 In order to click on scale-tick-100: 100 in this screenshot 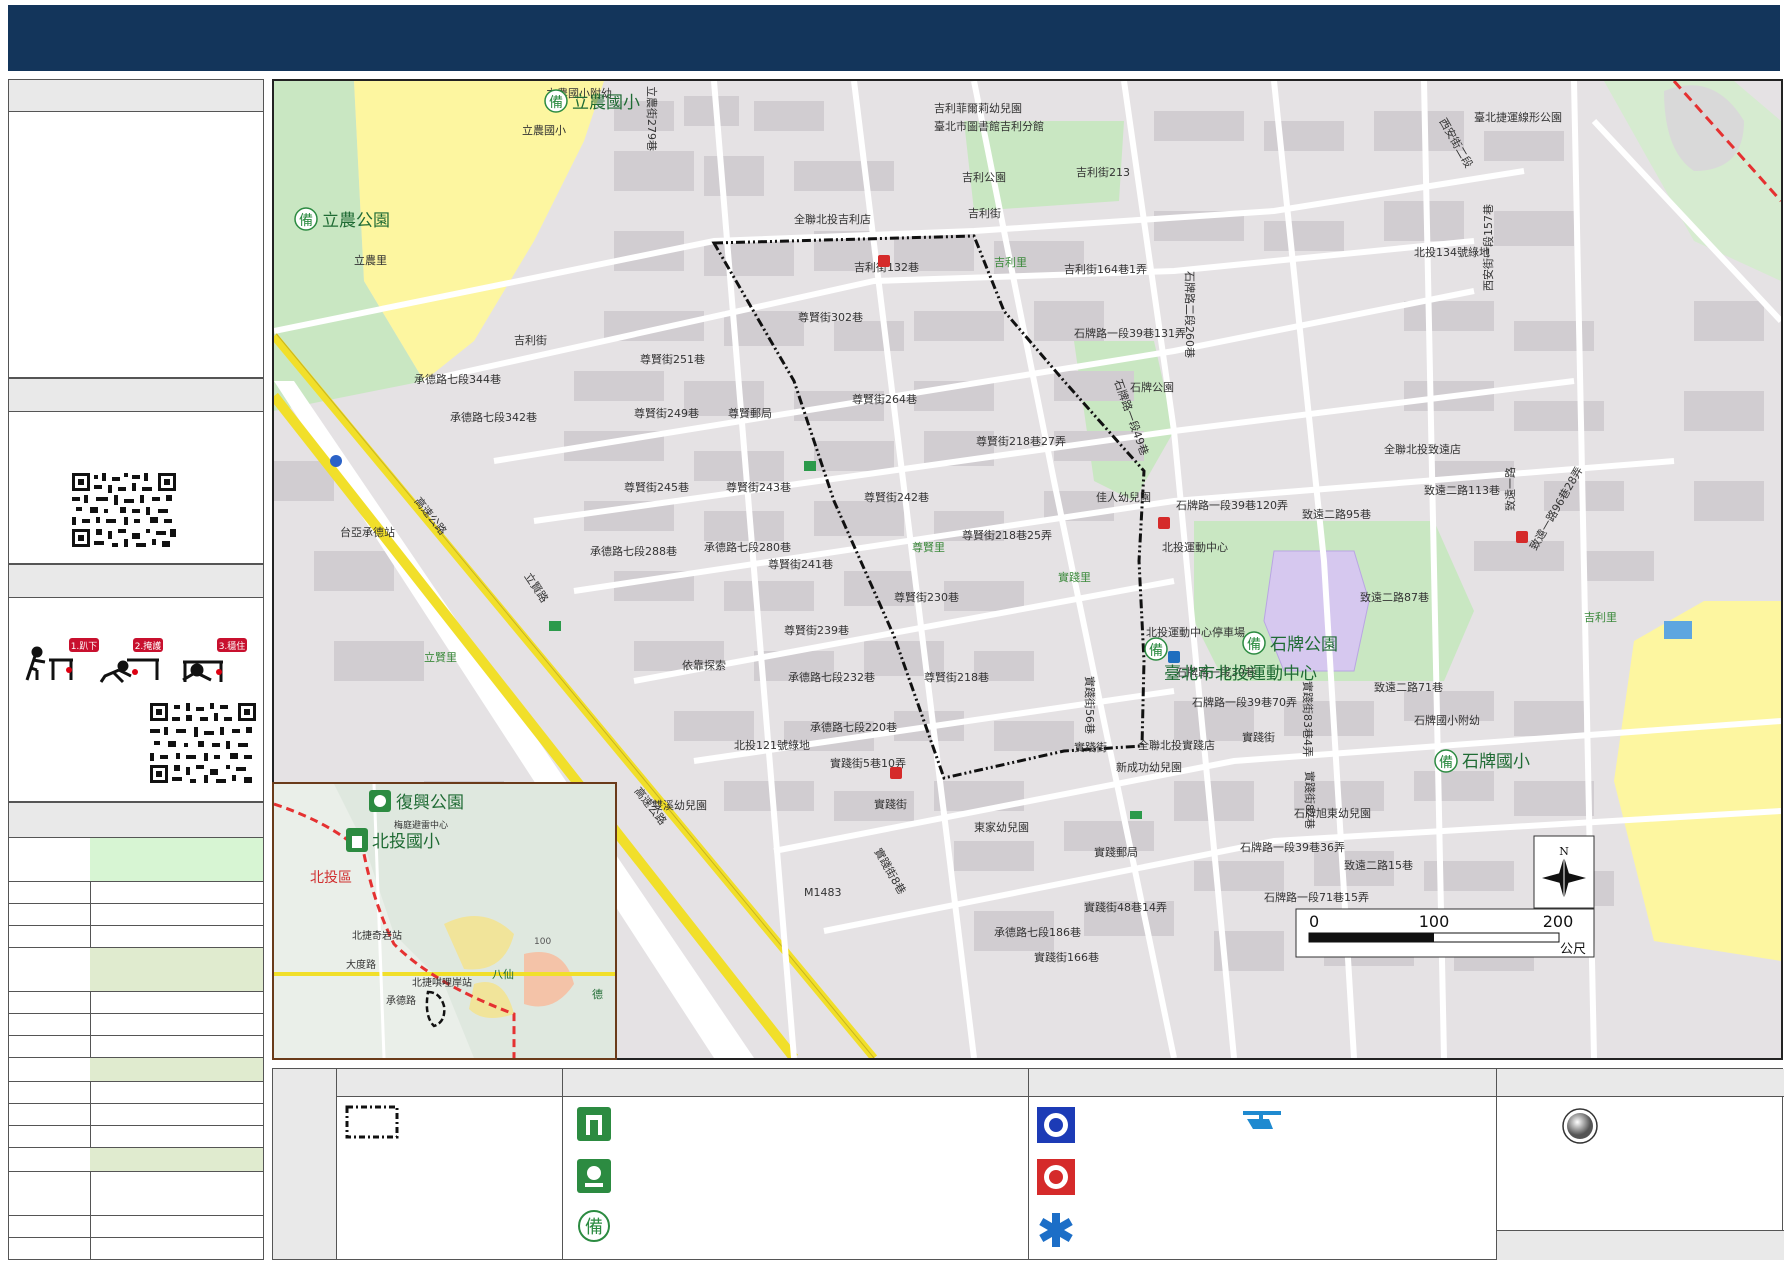, I will do `click(1434, 921)`.